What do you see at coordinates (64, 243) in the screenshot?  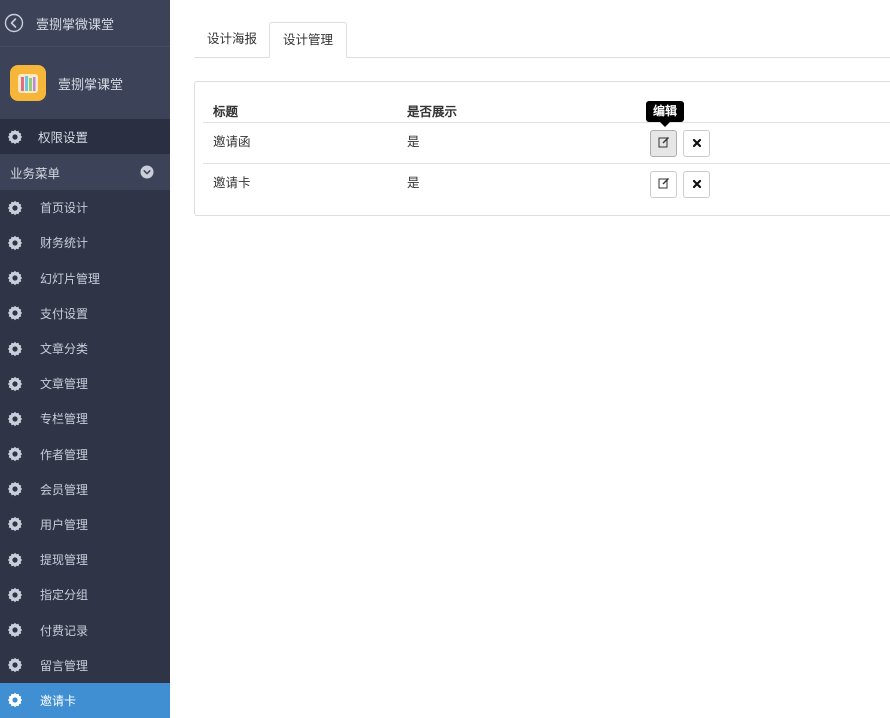 I see `sidebar-item-label: 财务统计` at bounding box center [64, 243].